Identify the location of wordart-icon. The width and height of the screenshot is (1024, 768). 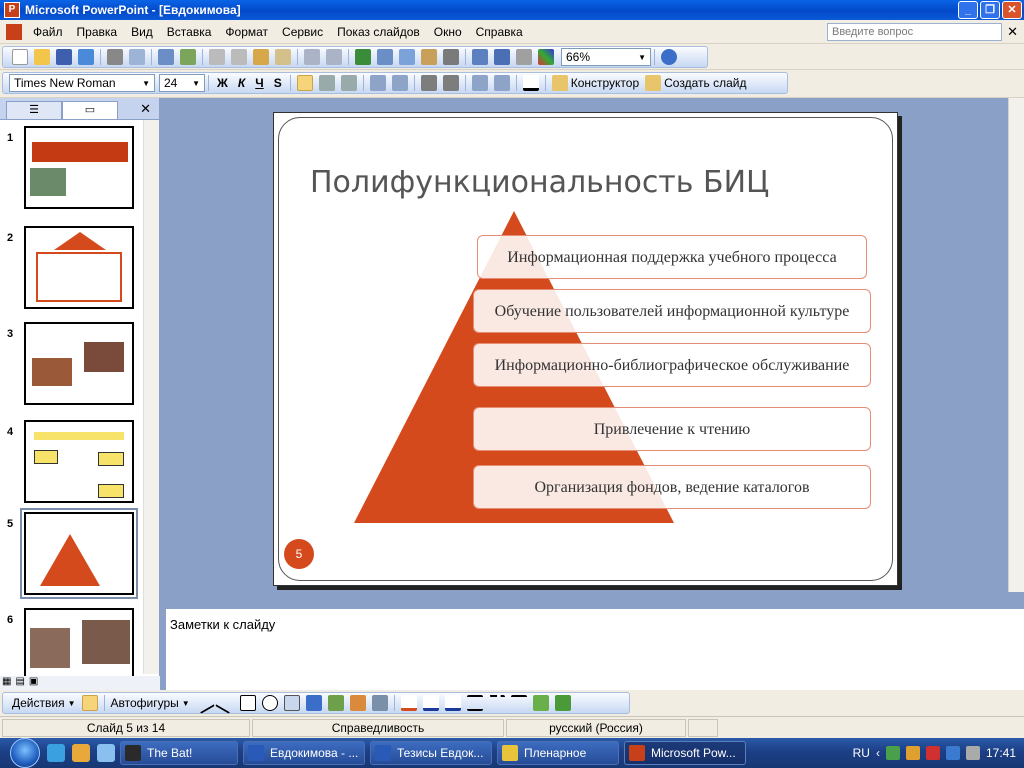
(313, 703).